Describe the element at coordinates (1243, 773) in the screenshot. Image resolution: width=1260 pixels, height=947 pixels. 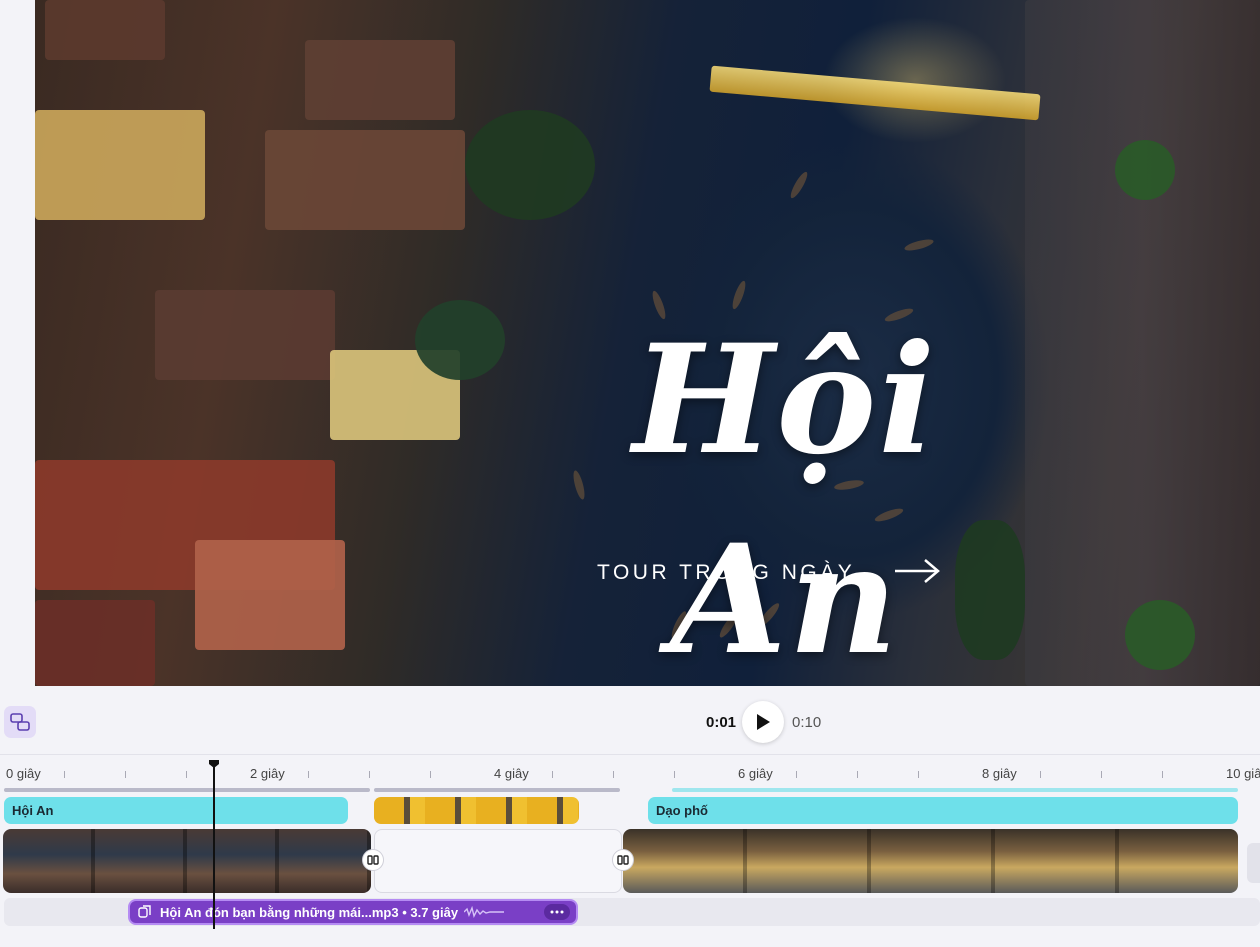
I see `ruler-label: 10 giâ` at that location.